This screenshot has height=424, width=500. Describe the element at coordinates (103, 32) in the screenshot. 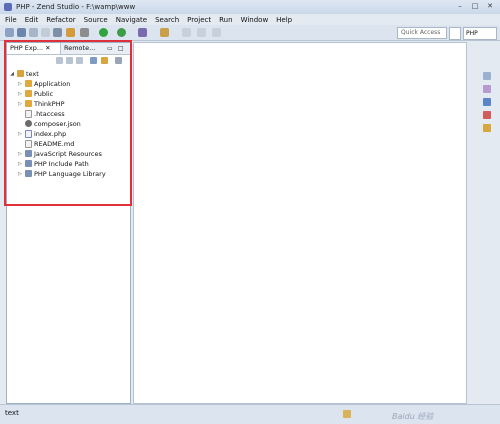

I see `run-icon` at that location.